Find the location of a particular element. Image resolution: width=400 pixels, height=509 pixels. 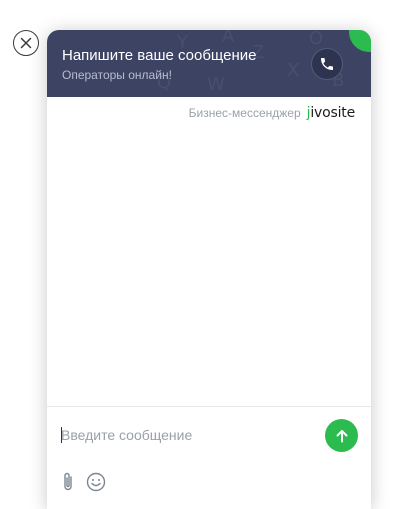

call-button is located at coordinates (327, 64).